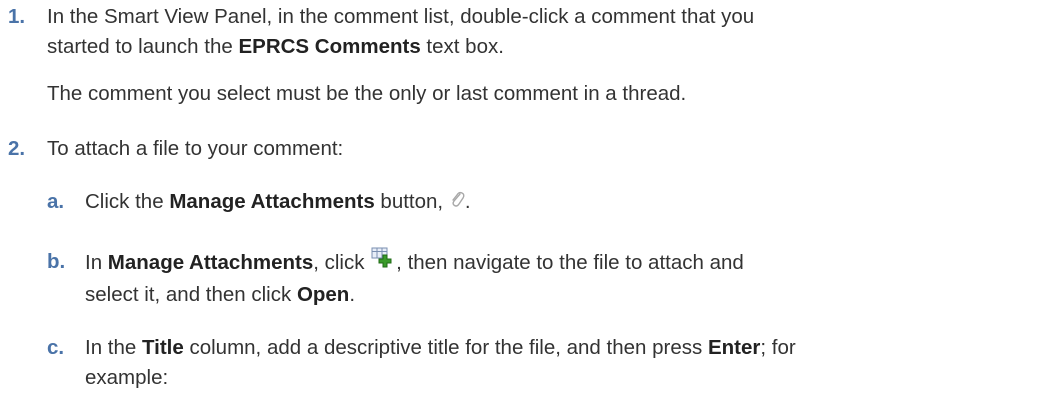  I want to click on paperclip-icon, so click(457, 203).